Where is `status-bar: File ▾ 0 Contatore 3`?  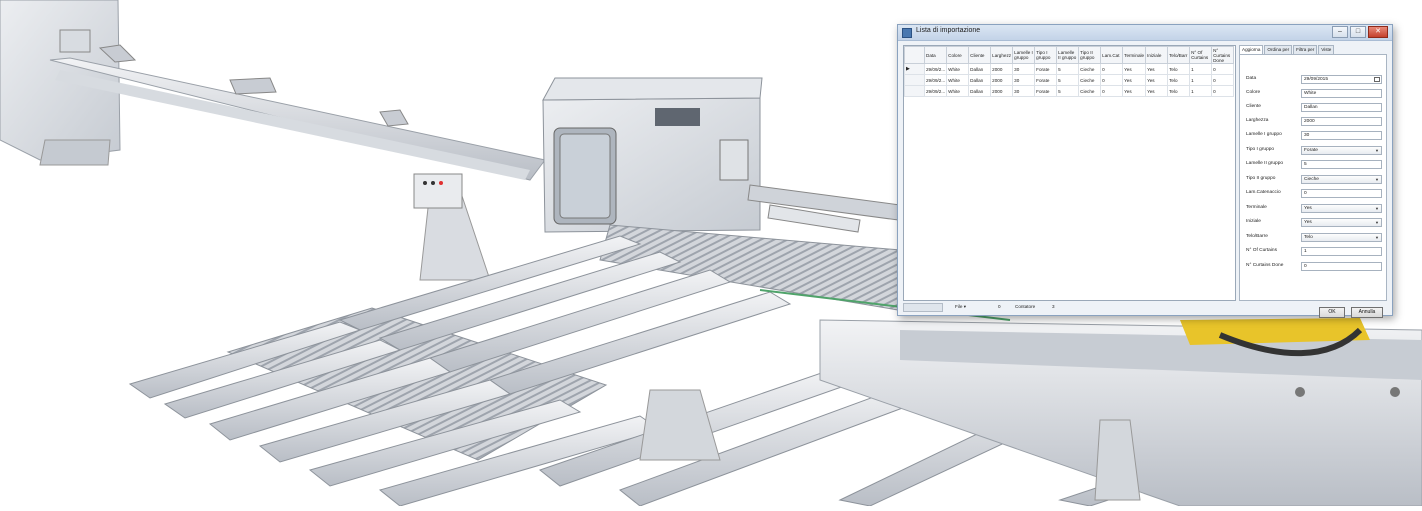 status-bar: File ▾ 0 Contatore 3 is located at coordinates (1069, 308).